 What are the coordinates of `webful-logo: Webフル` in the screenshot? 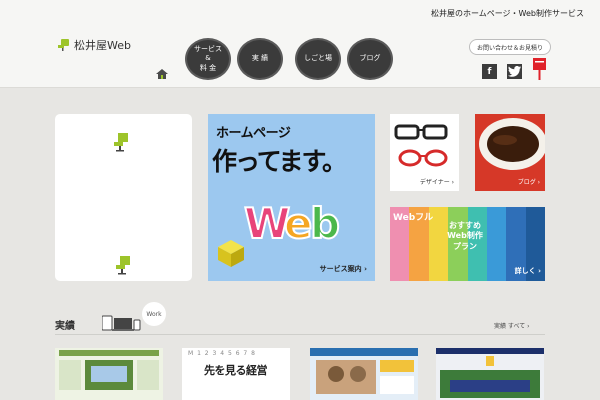 It's located at (413, 218).